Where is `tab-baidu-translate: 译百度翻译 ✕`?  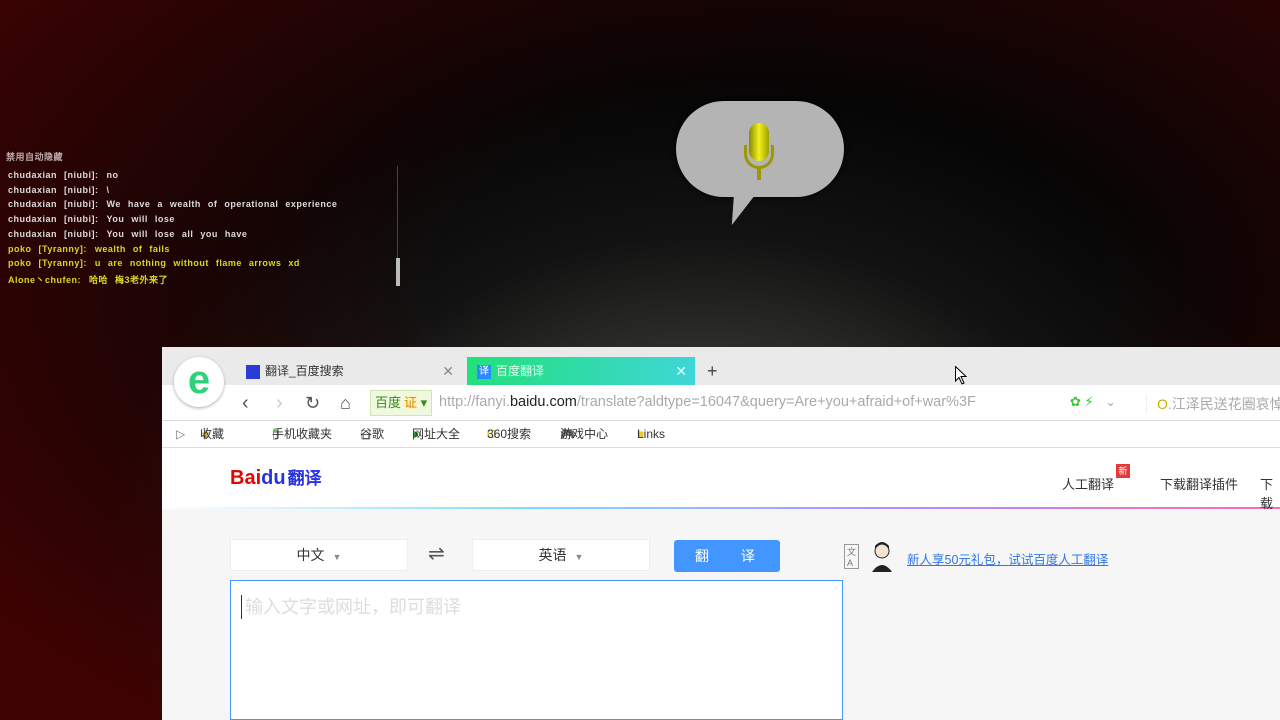 tab-baidu-translate: 译百度翻译 ✕ is located at coordinates (581, 371).